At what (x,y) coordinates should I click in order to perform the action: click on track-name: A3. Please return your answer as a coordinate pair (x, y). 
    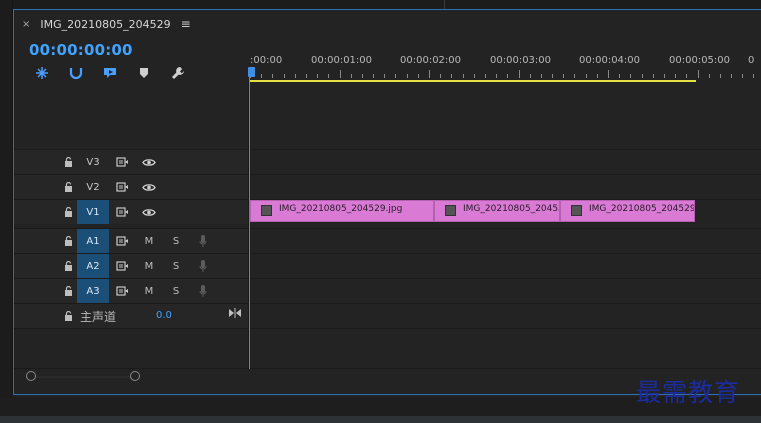
    Looking at the image, I should click on (93, 291).